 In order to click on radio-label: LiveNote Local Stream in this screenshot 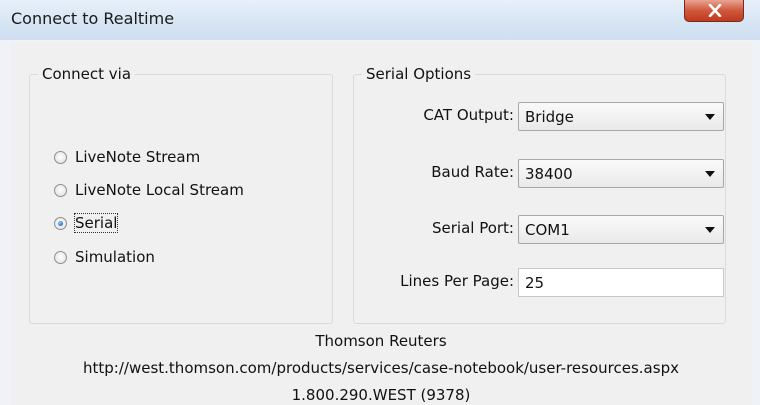, I will do `click(159, 190)`.